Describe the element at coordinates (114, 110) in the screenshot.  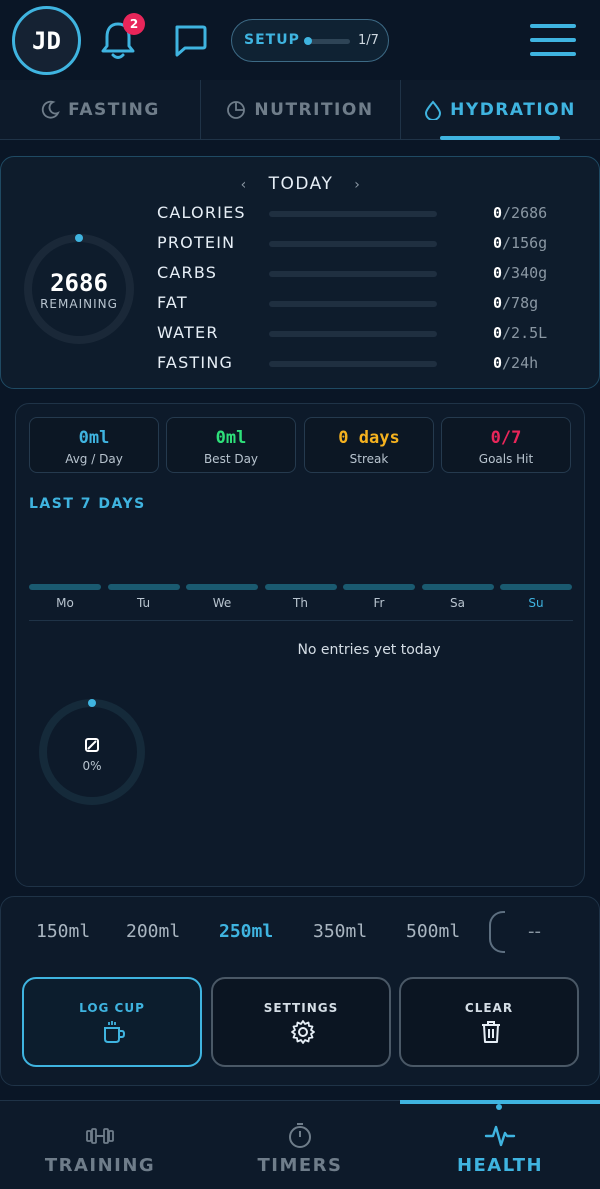
I see `tab-label: FASTING` at that location.